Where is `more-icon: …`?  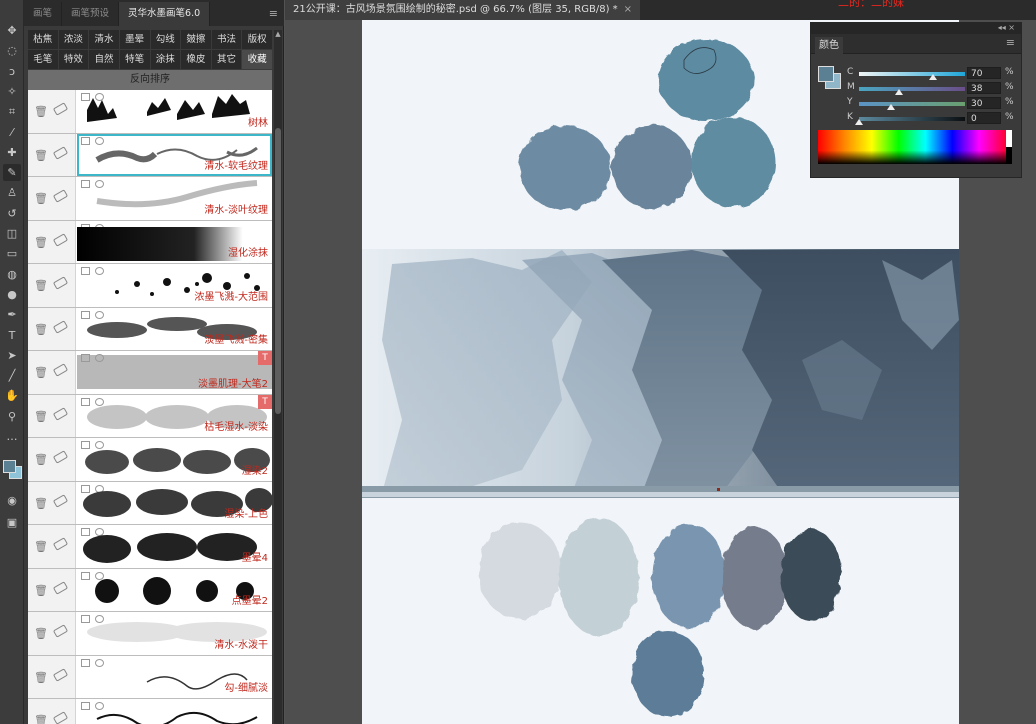
more-icon: … is located at coordinates (12, 436).